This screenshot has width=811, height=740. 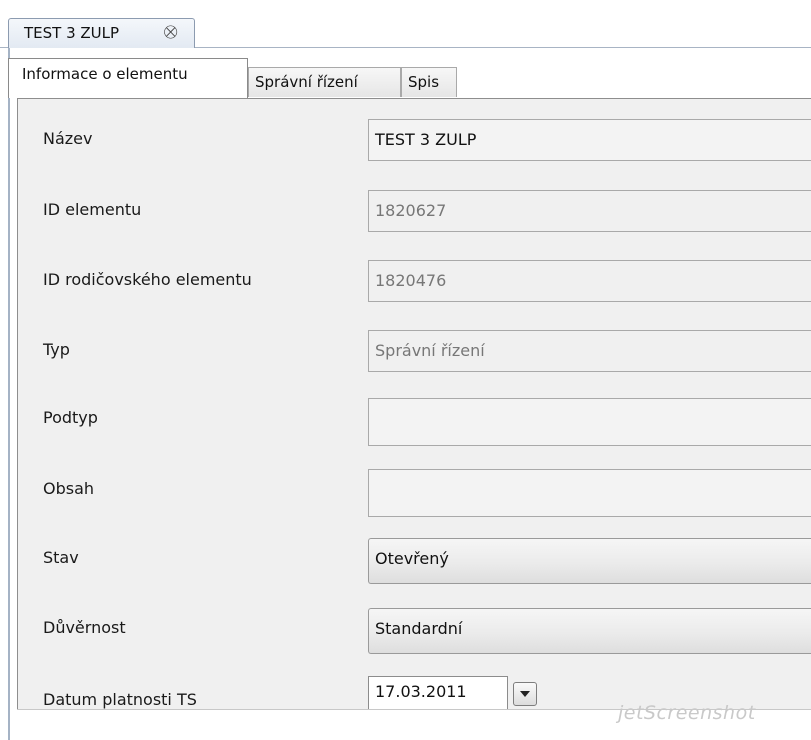 I want to click on obsah-field, so click(x=589, y=493).